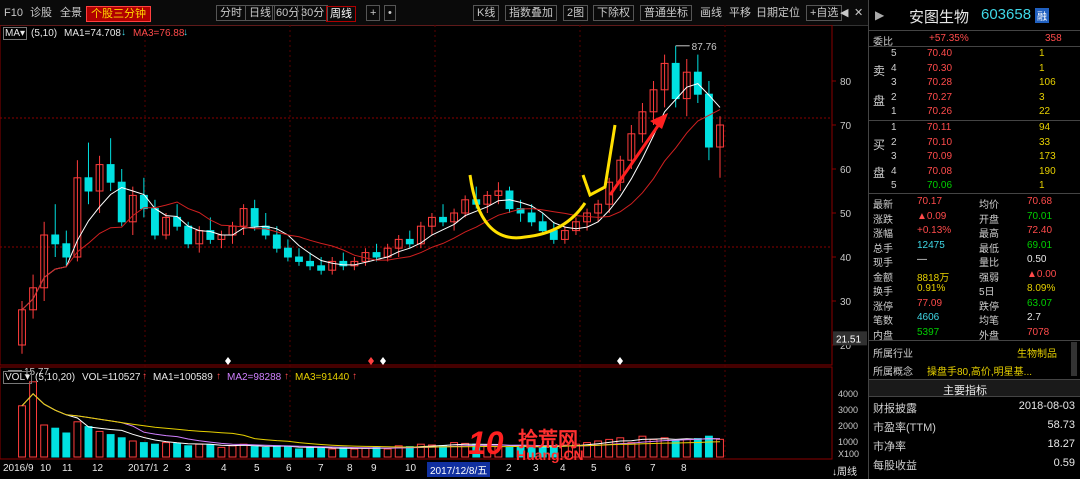 This screenshot has width=1080, height=479. What do you see at coordinates (1061, 444) in the screenshot?
I see `metric-value: 18.27` at bounding box center [1061, 444].